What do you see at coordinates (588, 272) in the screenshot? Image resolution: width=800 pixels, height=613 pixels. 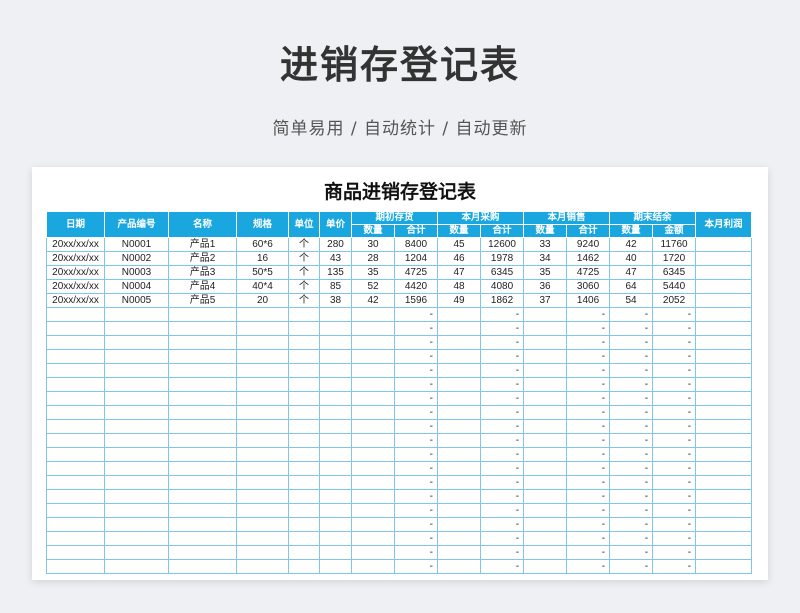 I see `table-cell: 4725` at bounding box center [588, 272].